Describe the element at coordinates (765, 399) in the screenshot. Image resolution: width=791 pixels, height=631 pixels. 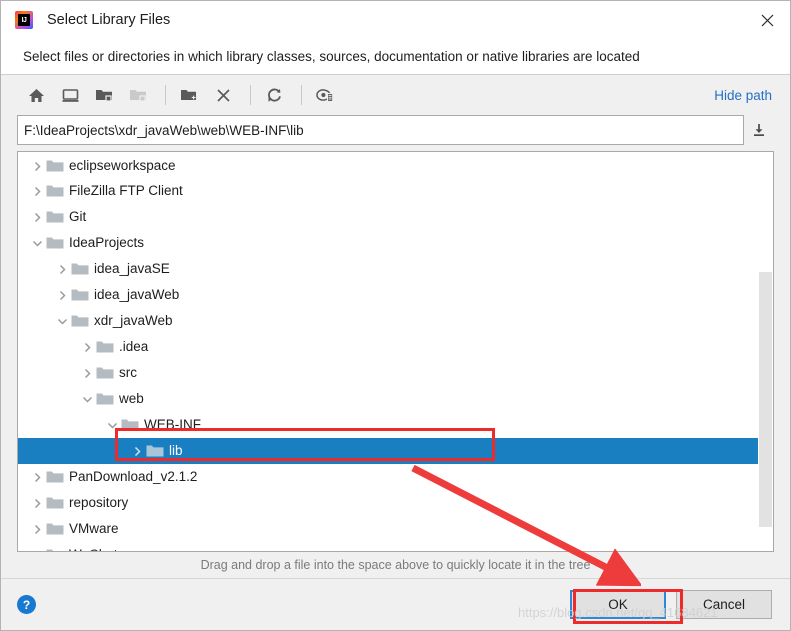
I see `tree-scrollbar-thumb` at that location.